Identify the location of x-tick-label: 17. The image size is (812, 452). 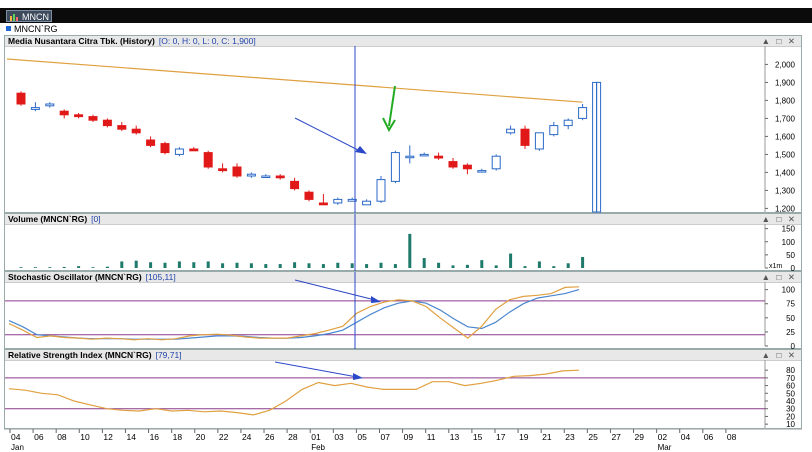
(501, 437).